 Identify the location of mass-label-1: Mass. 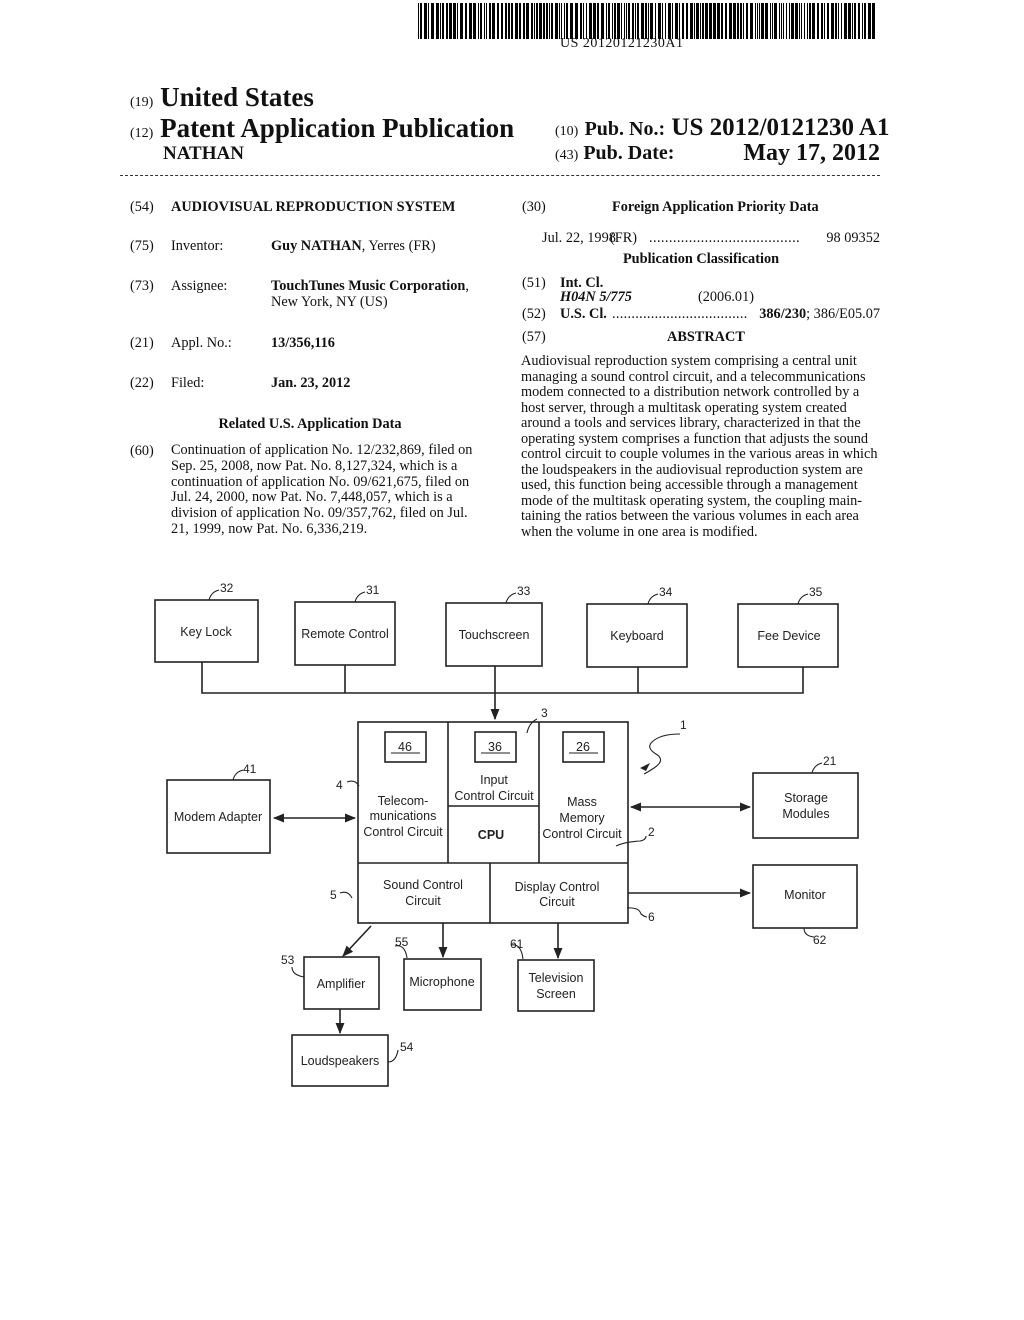
(582, 802).